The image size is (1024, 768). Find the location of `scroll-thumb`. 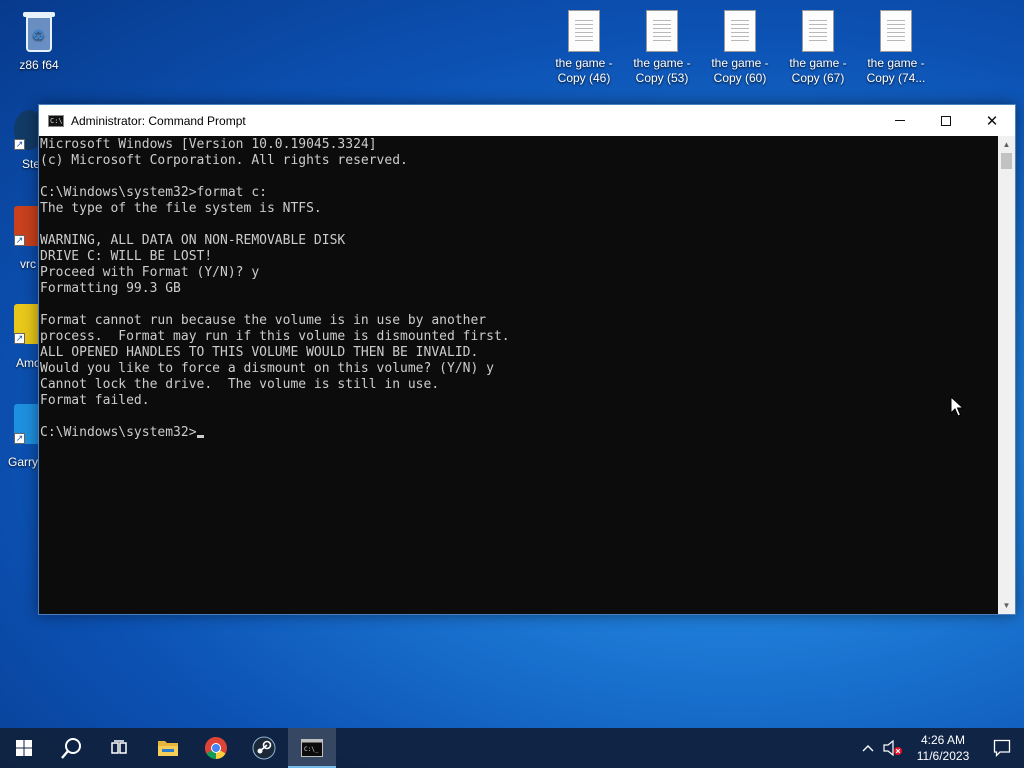

scroll-thumb is located at coordinates (1006, 161).